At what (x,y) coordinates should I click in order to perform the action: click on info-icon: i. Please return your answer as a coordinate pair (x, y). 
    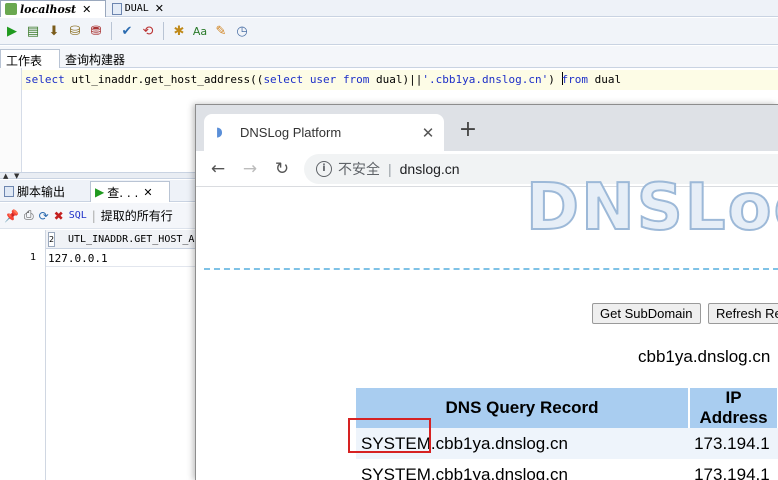
    Looking at the image, I should click on (324, 168).